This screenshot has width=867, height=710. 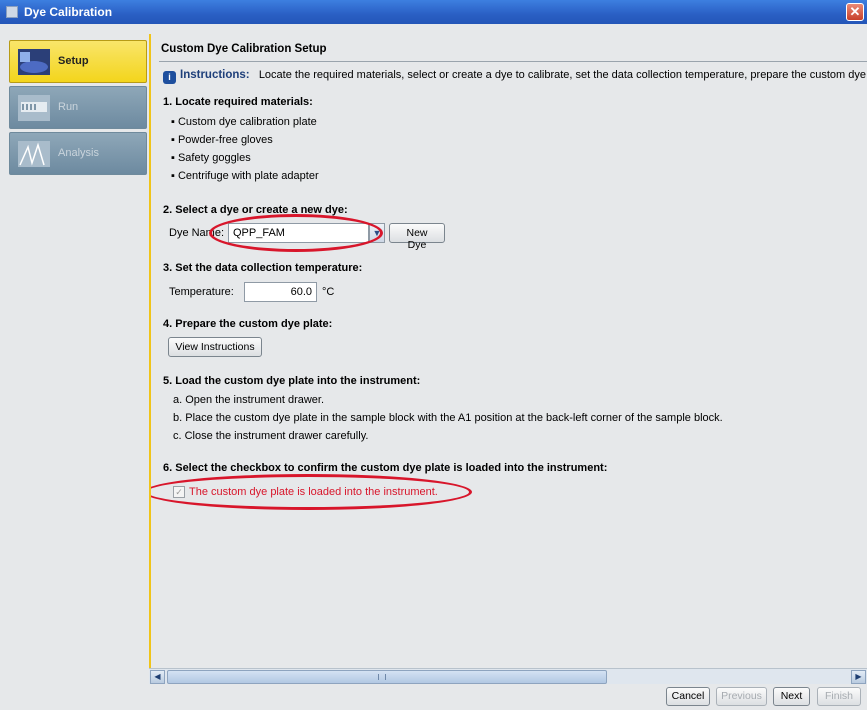 I want to click on close-icon: ✕, so click(x=855, y=12).